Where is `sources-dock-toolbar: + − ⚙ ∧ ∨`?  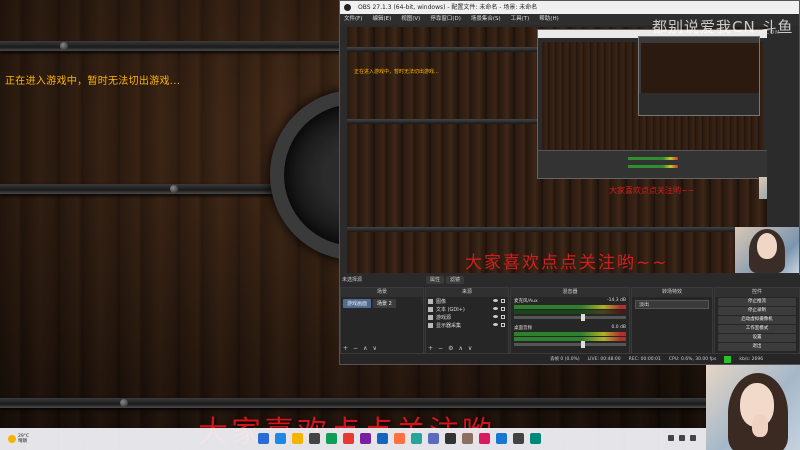 sources-dock-toolbar: + − ⚙ ∧ ∨ is located at coordinates (450, 348).